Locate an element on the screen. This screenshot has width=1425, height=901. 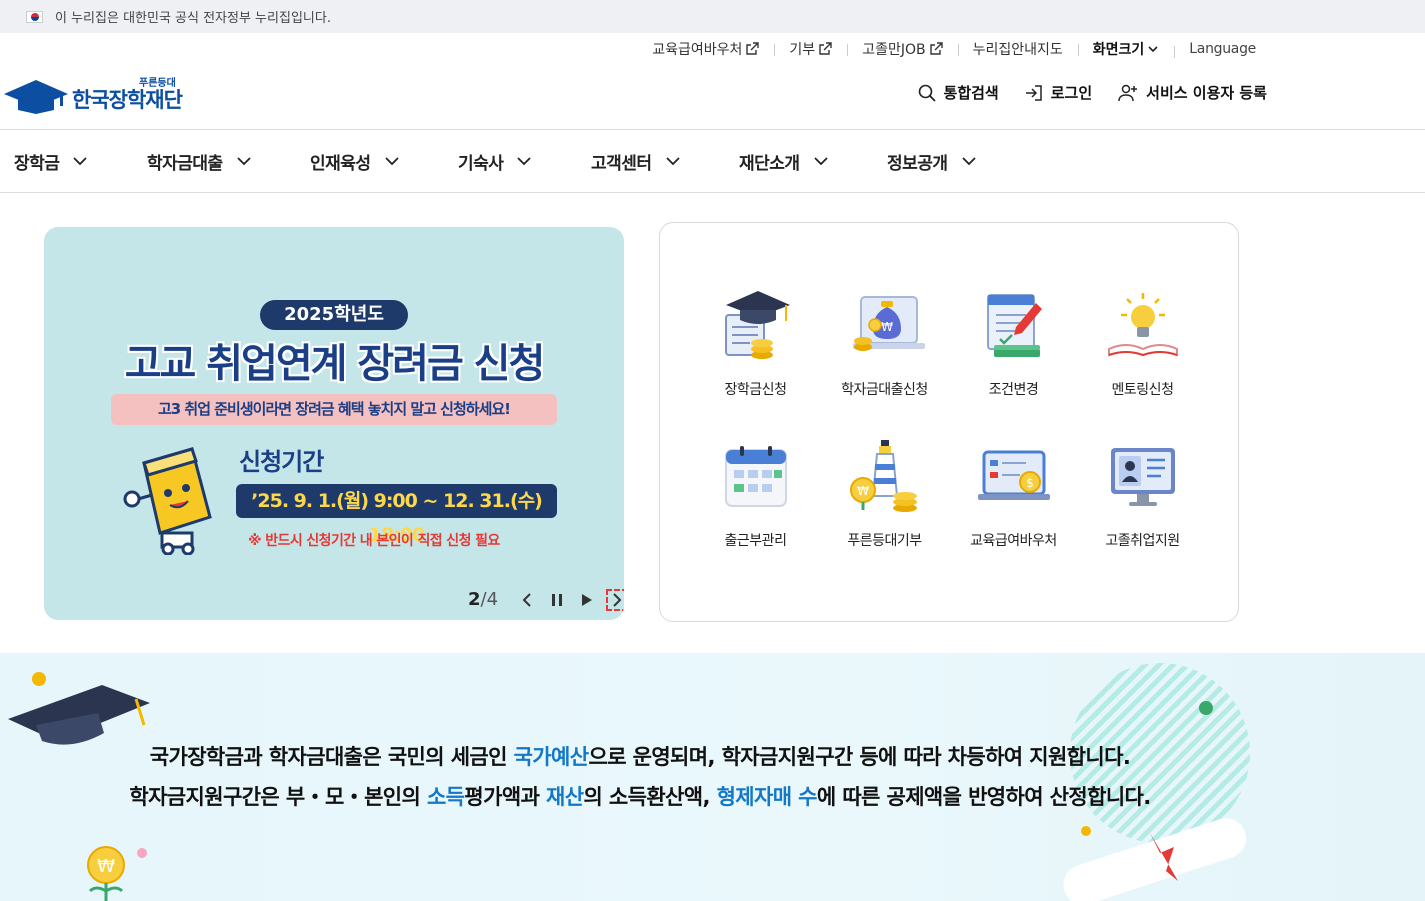
carousel-pause-button is located at coordinates (557, 600).